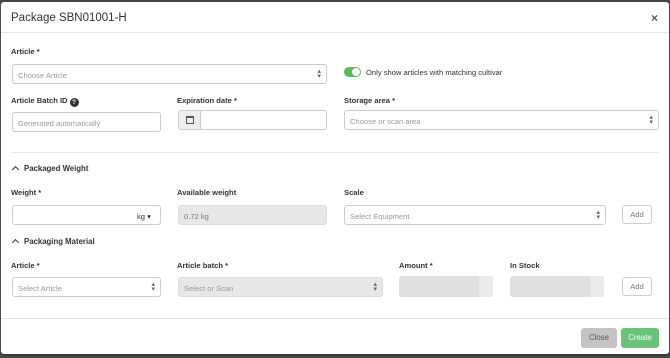 This screenshot has width=670, height=358. What do you see at coordinates (25, 51) in the screenshot?
I see `article-label: Article *` at bounding box center [25, 51].